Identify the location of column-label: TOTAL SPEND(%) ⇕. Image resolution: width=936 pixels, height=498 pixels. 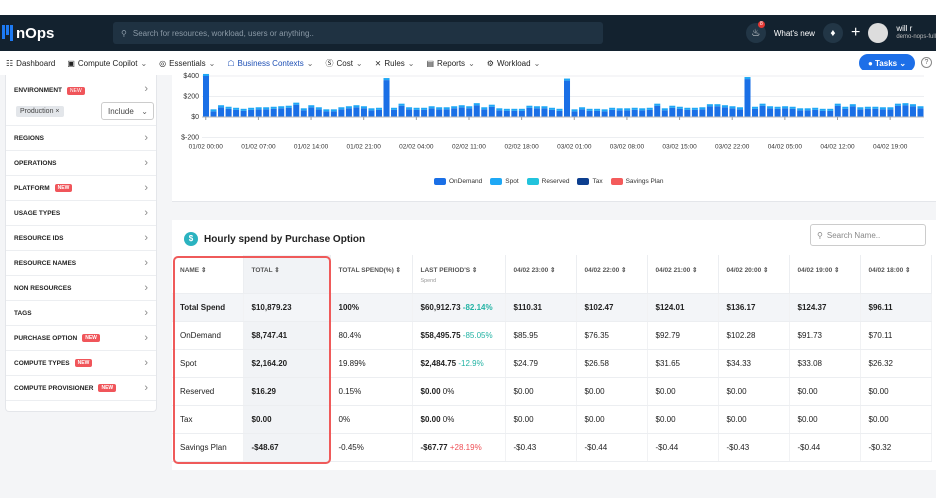
(370, 270).